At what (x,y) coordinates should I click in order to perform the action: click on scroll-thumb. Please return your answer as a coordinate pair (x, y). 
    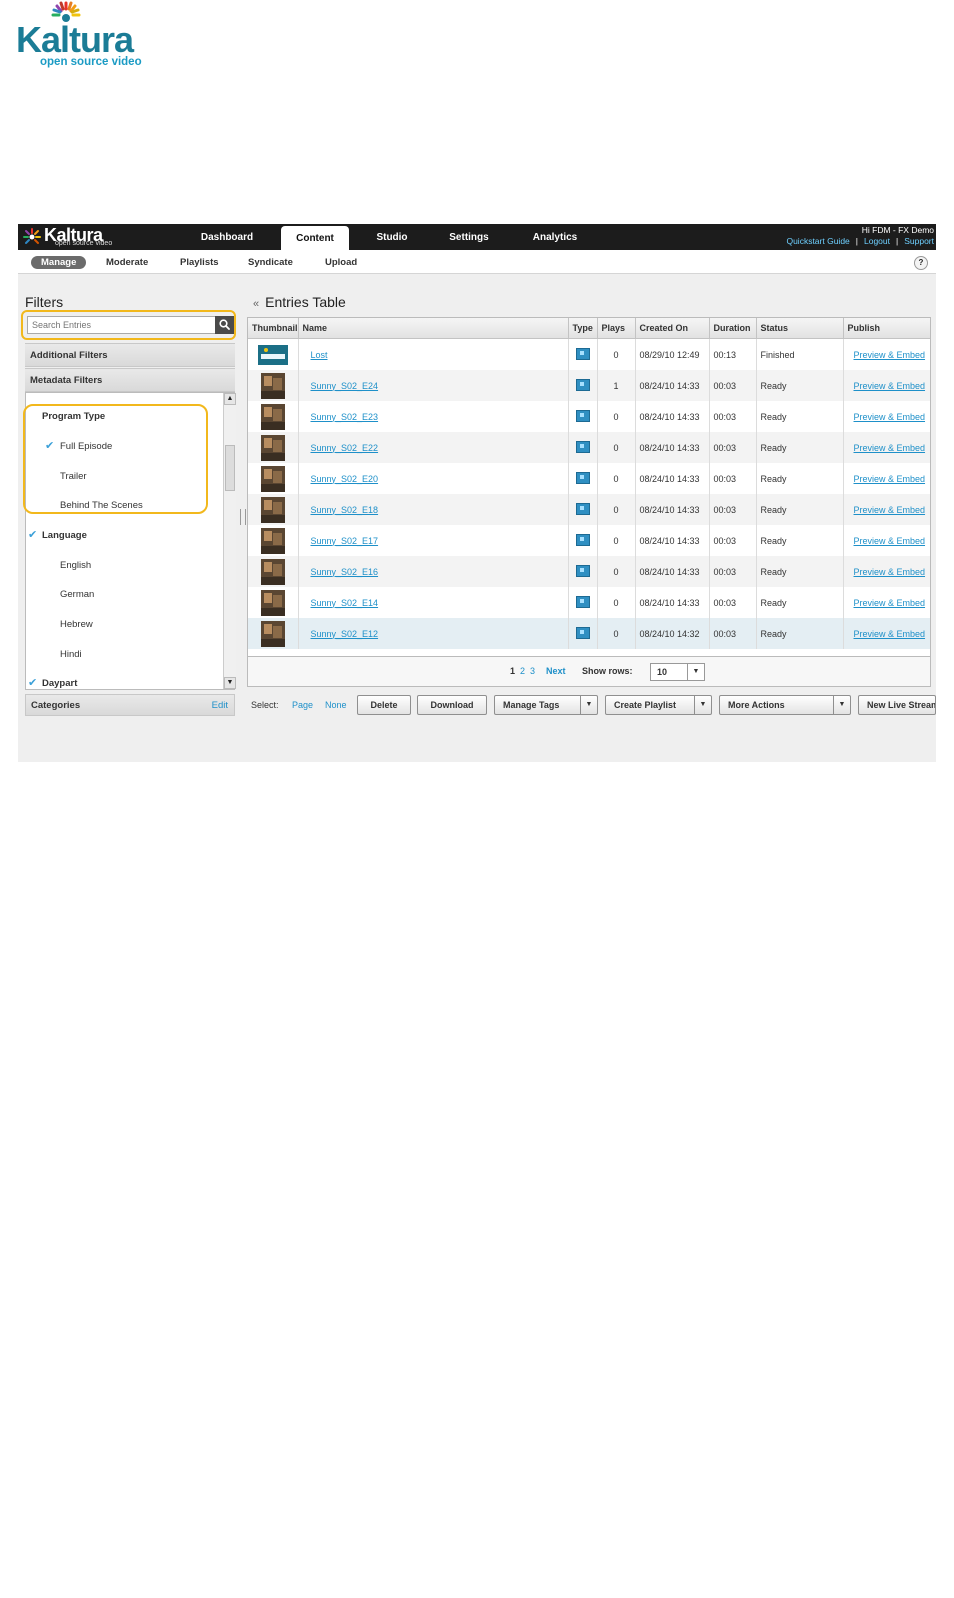
    Looking at the image, I should click on (230, 468).